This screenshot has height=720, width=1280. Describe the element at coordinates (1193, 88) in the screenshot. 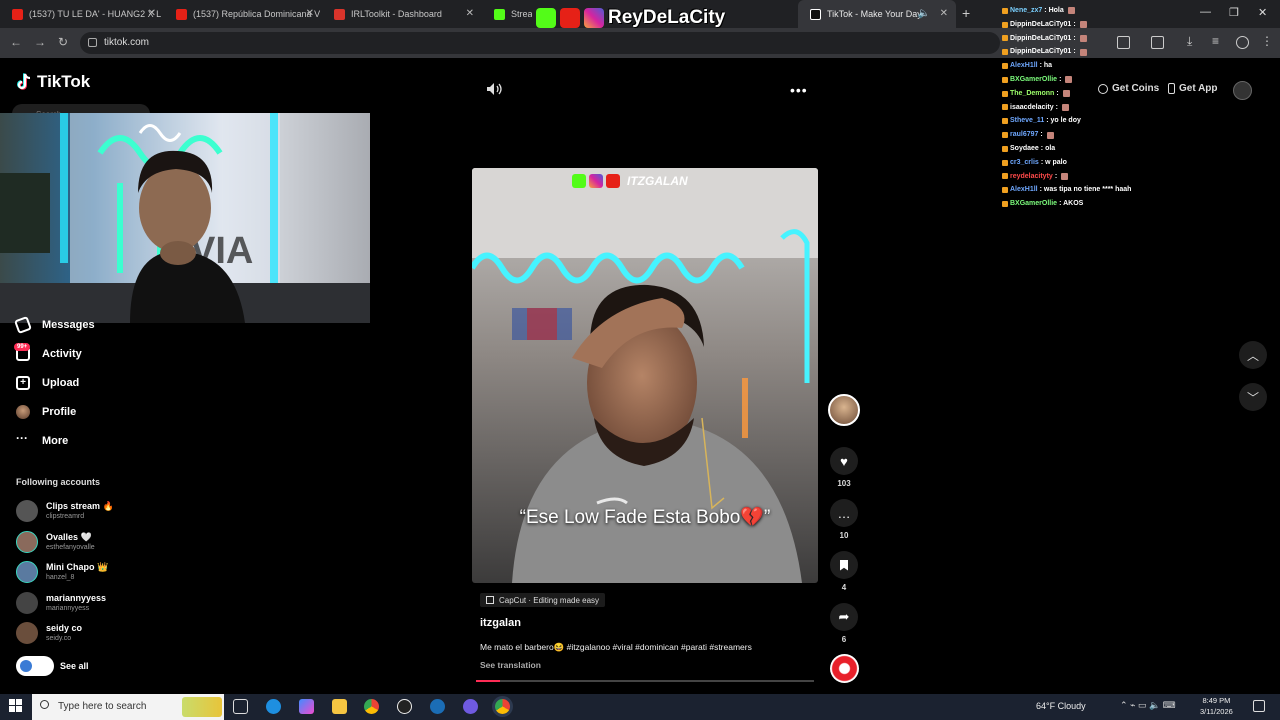

I see `get-app-button: Get App` at that location.